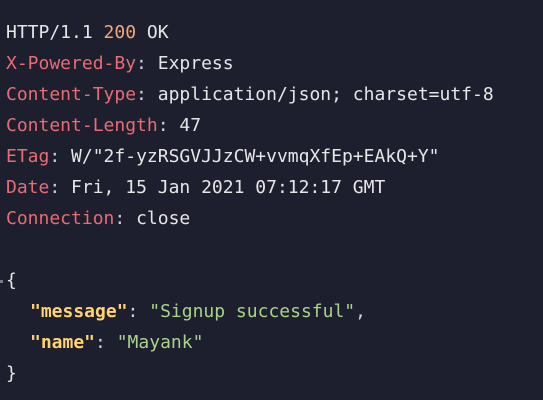 This screenshot has height=400, width=543. Describe the element at coordinates (163, 218) in the screenshot. I see `header-value: close` at that location.